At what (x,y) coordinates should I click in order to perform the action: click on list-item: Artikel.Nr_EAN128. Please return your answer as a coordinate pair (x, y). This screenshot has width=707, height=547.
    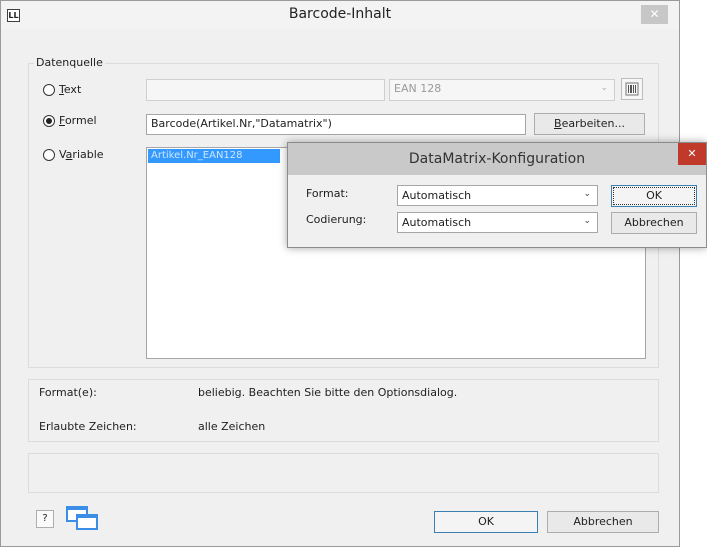
    Looking at the image, I should click on (214, 156).